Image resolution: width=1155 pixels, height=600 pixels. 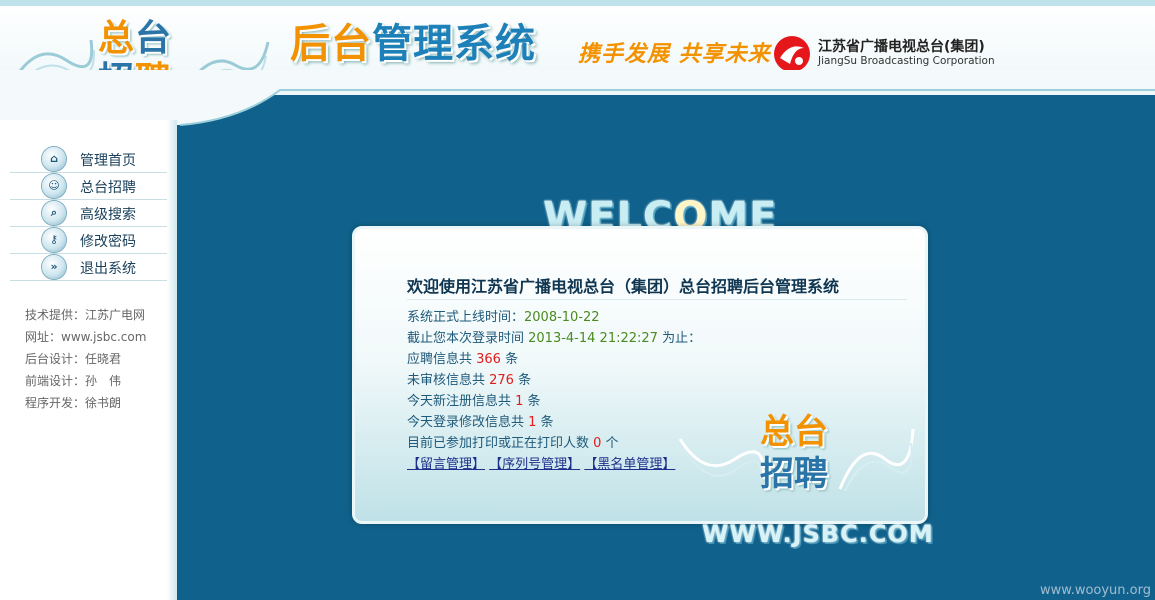 I want to click on login-time-value: 2013-4-14 21:22:27, so click(x=593, y=338).